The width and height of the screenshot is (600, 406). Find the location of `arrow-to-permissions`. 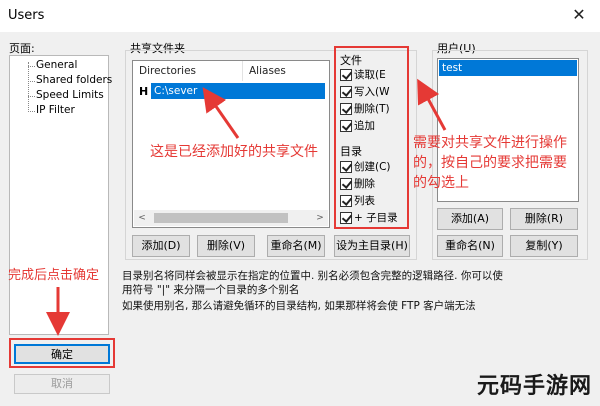

arrow-to-permissions is located at coordinates (432, 104).